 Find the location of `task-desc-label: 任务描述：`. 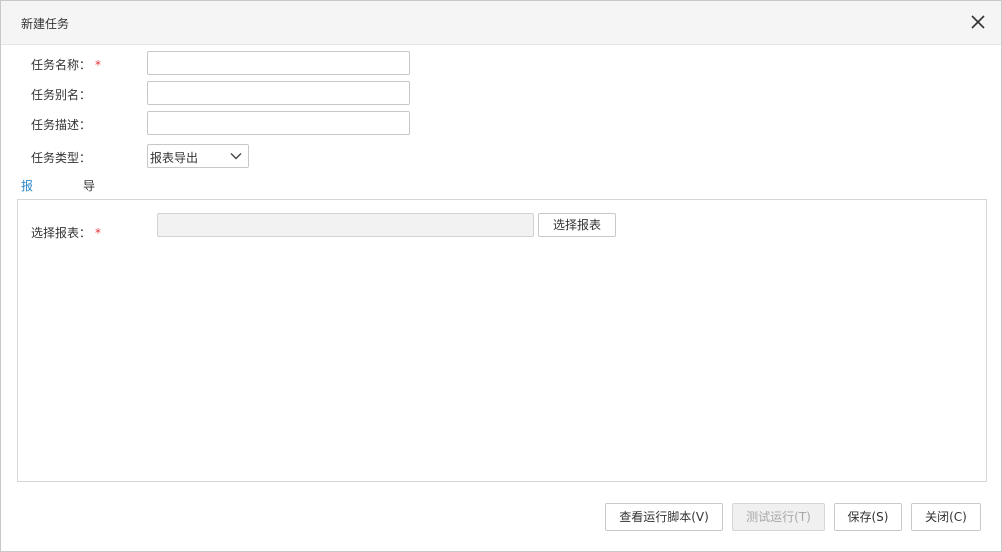

task-desc-label: 任务描述： is located at coordinates (61, 125).